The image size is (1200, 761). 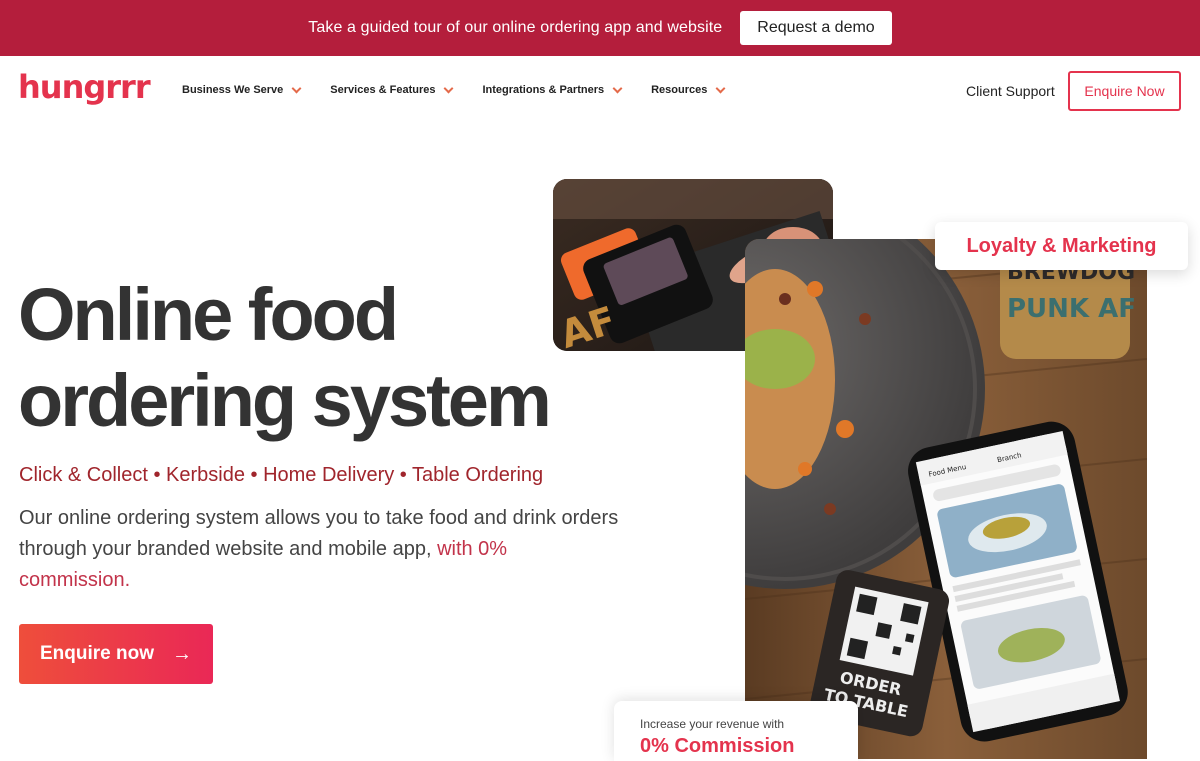 I want to click on page-title: Online food ordering system, so click(x=318, y=358).